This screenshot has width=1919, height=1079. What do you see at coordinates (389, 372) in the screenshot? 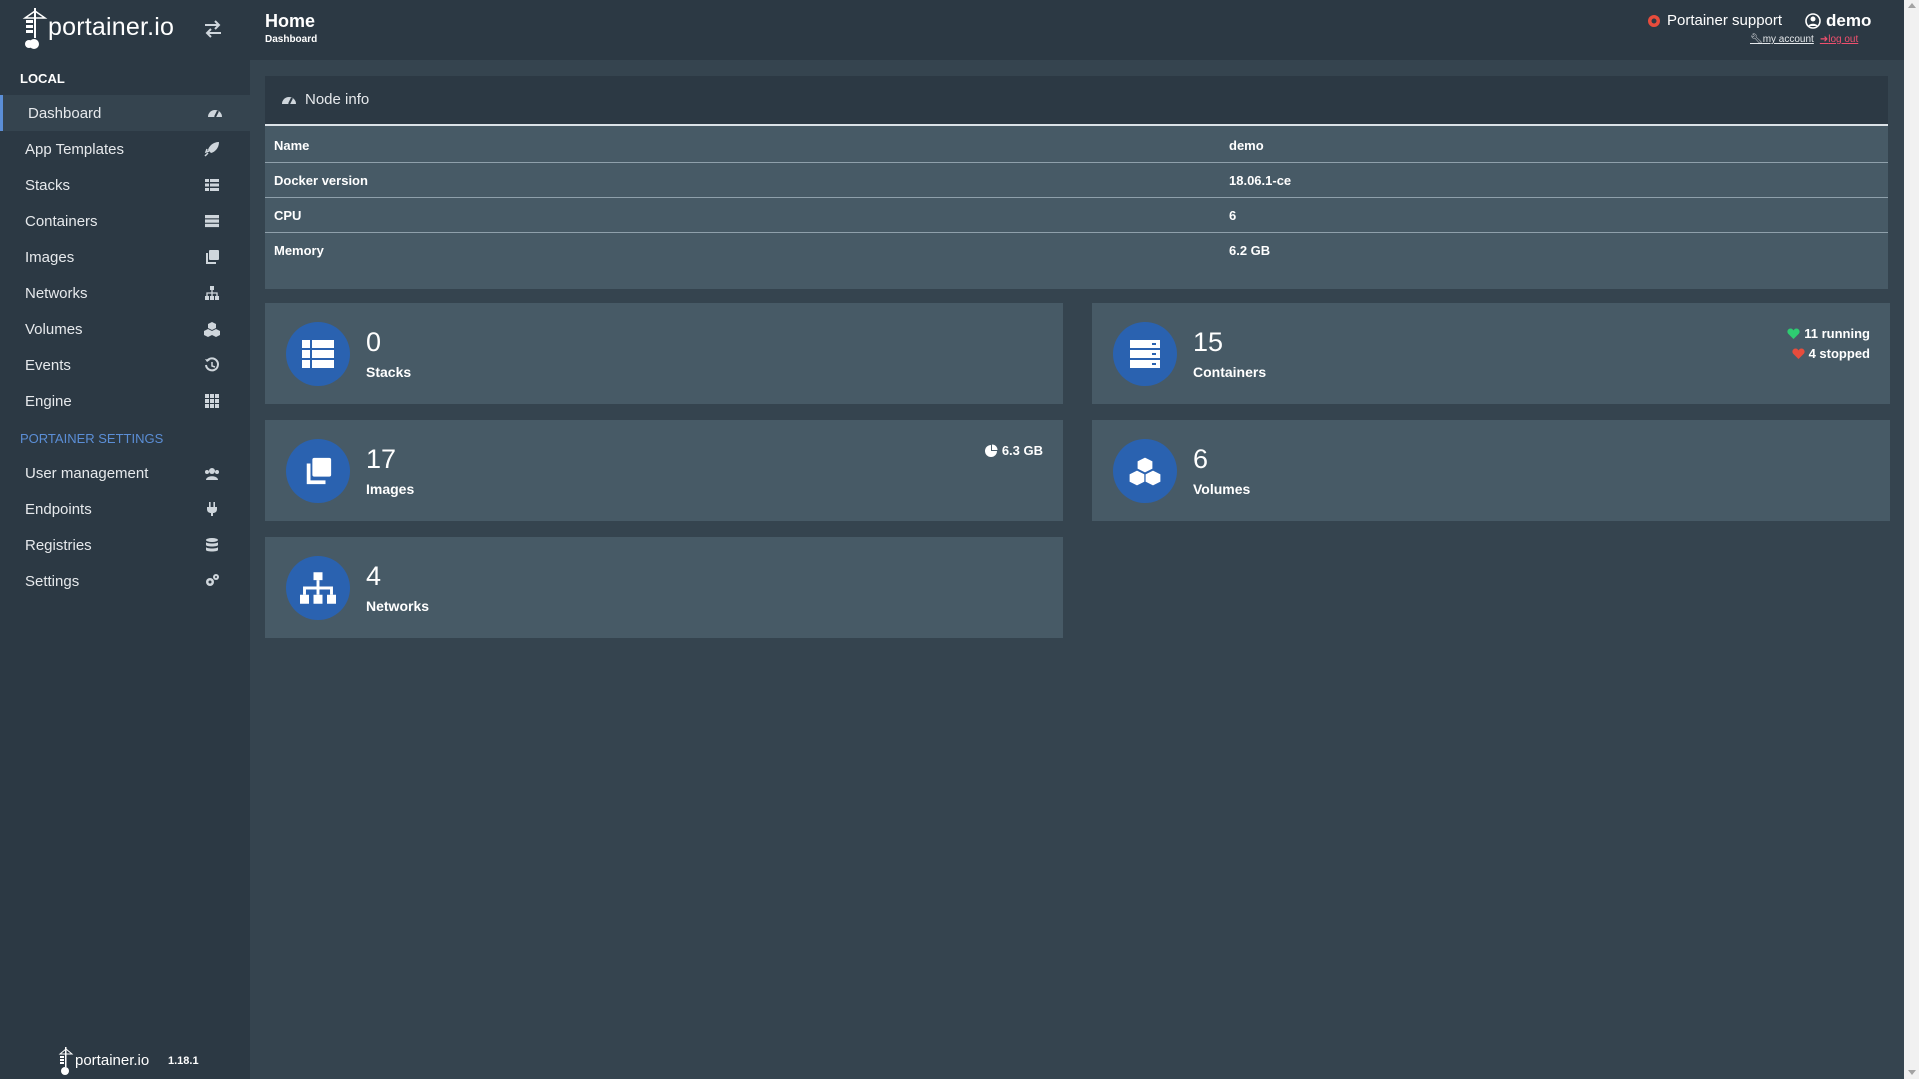
I see `stacks-label: Stacks` at bounding box center [389, 372].